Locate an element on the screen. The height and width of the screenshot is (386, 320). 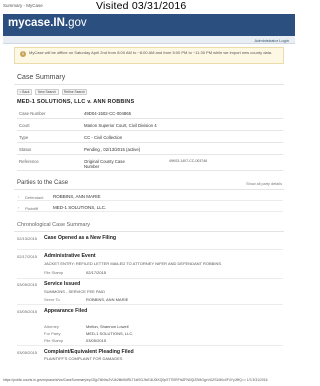
event-title: Appearance Filed is located at coordinates (66, 311).